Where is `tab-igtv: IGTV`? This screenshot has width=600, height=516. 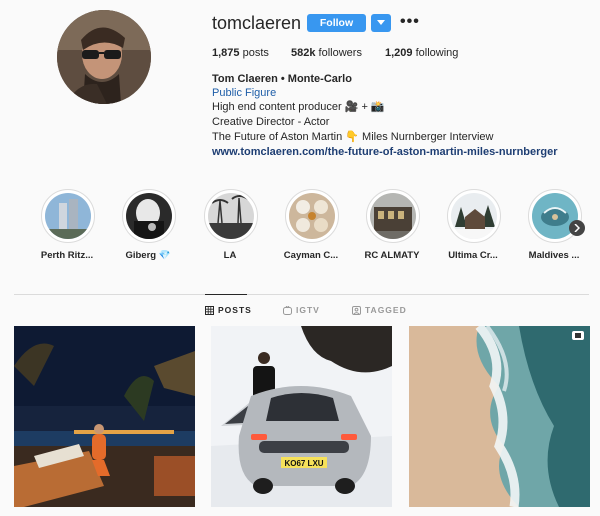 tab-igtv: IGTV is located at coordinates (301, 310).